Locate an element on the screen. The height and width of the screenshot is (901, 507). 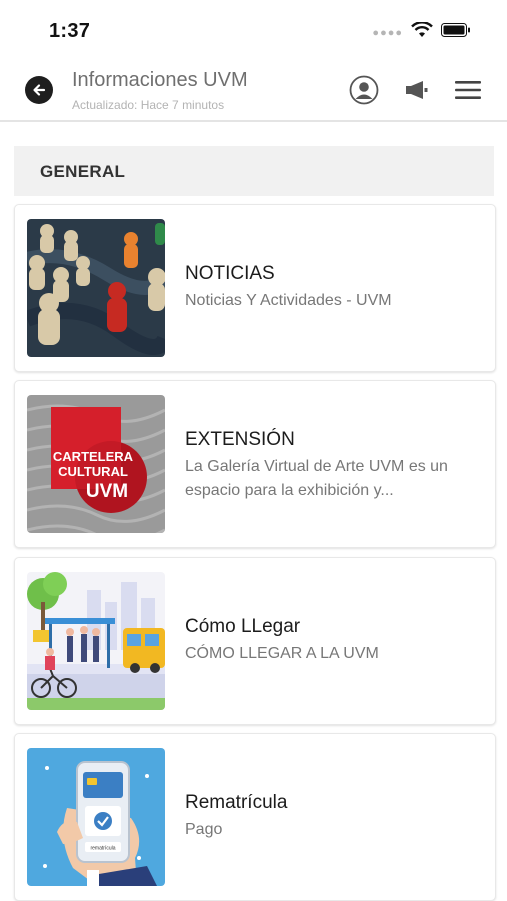
bus-stop-illustration-image is located at coordinates (96, 641).